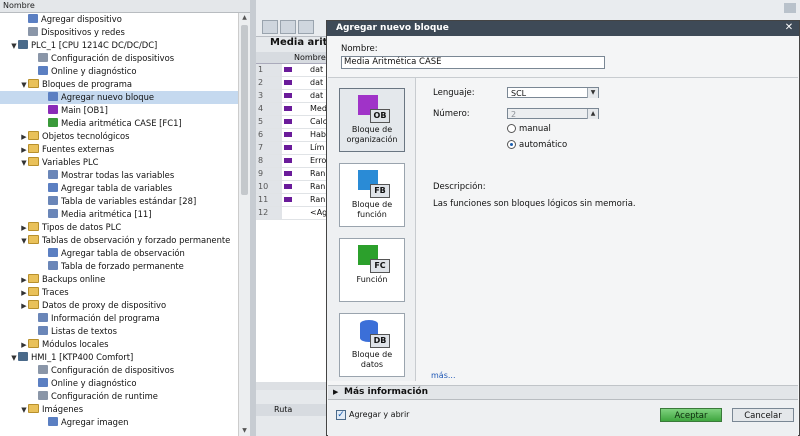  Describe the element at coordinates (119, 344) in the screenshot. I see `tree-item: ▶ Módulos locales` at that location.